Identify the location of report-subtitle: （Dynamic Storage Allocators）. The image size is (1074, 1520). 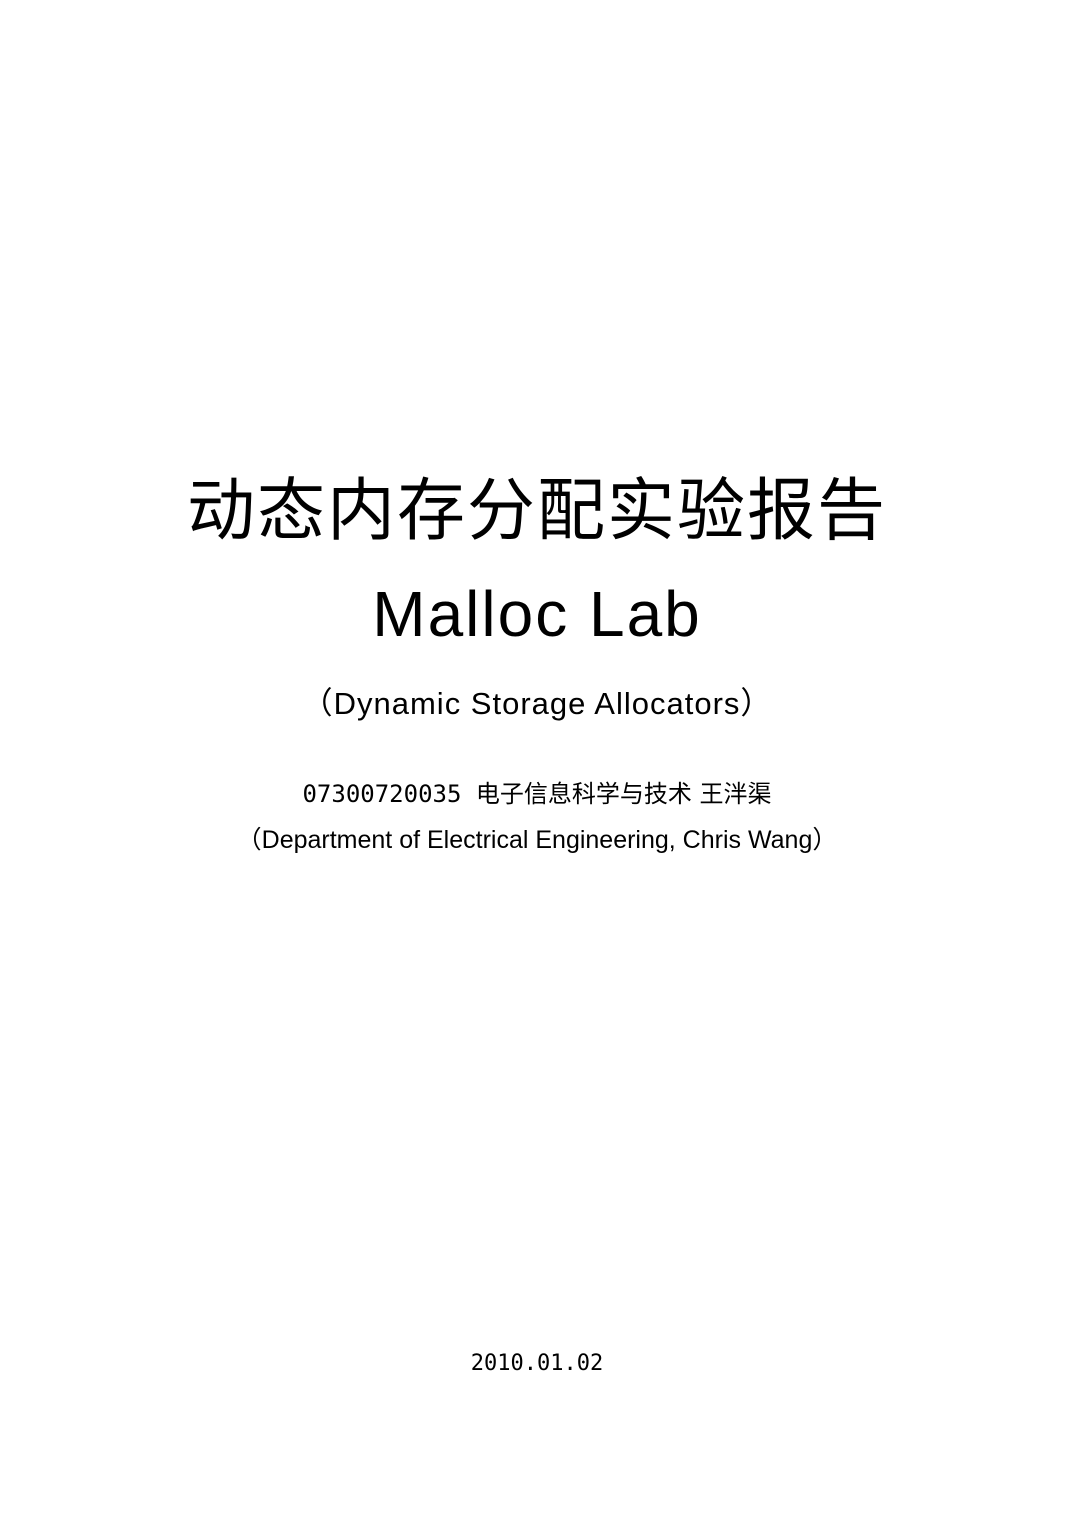
(537, 703).